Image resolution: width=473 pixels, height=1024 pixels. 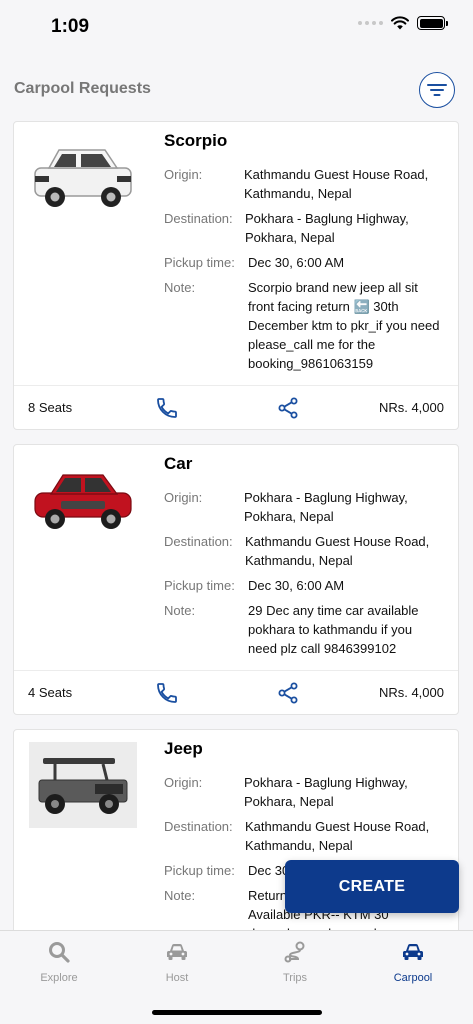 I want to click on card-footer: 8 Seats NRs. 4,000, so click(x=236, y=407).